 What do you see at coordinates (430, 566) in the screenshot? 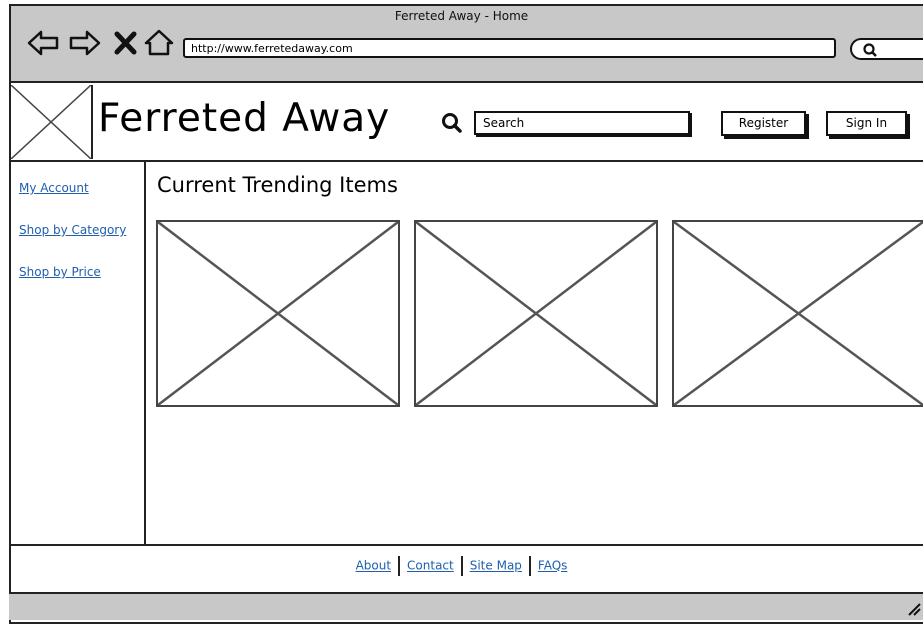
I see `footer-link-contact: Contact` at bounding box center [430, 566].